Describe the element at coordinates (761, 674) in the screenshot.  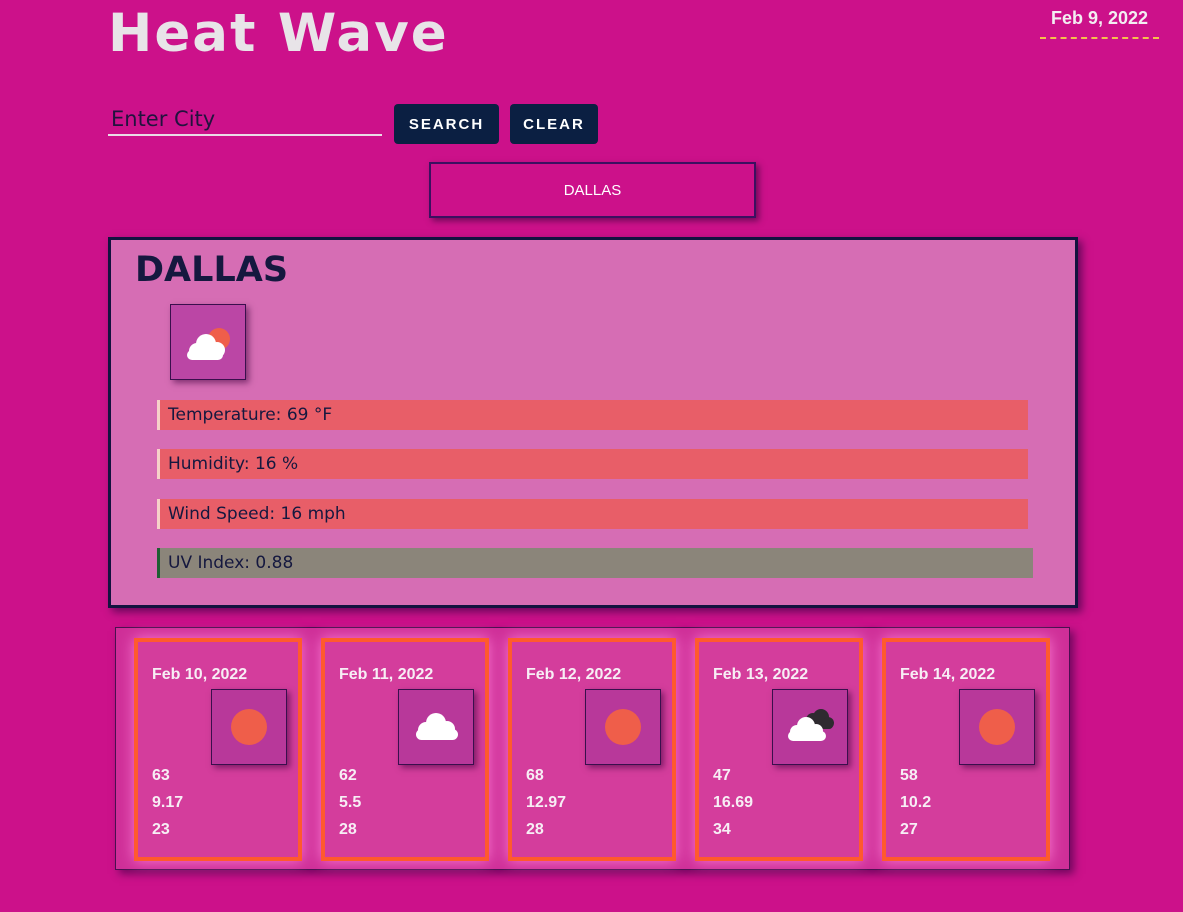
I see `forecast-date: Feb 13, 2022` at that location.